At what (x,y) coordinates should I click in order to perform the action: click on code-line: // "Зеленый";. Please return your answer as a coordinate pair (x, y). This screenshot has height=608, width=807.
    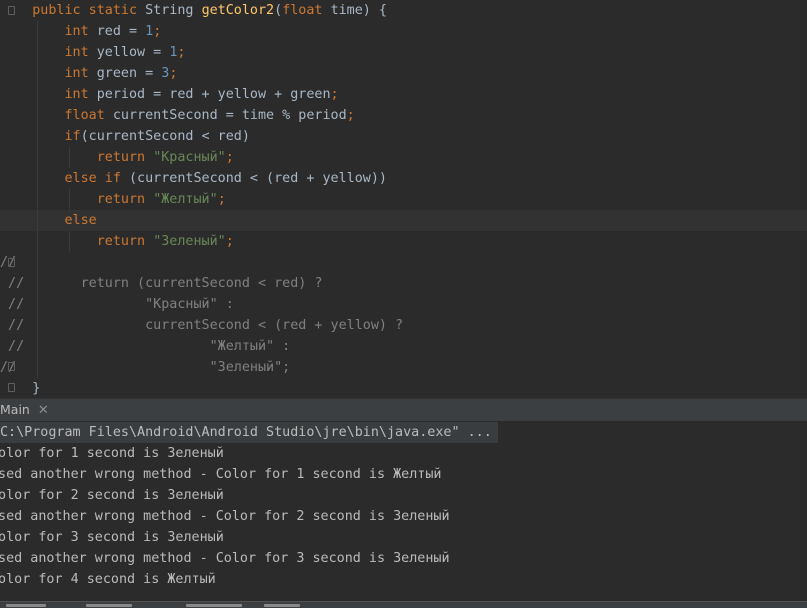
    Looking at the image, I should click on (403, 367).